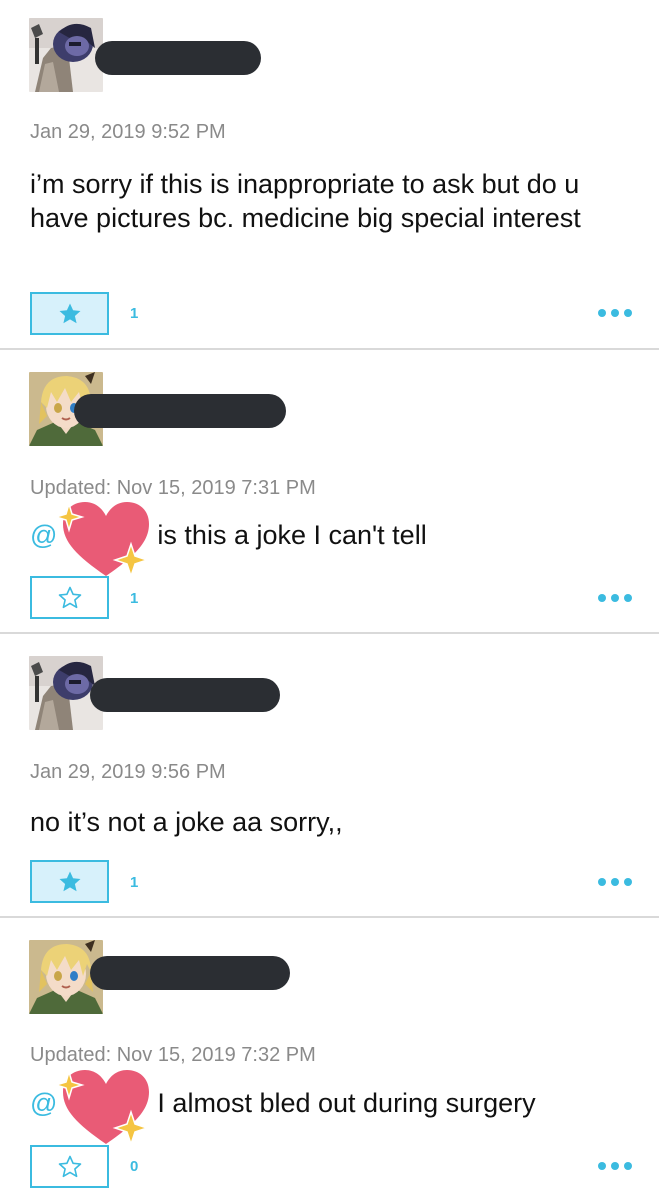  What do you see at coordinates (128, 772) in the screenshot?
I see `comment-timestamp: Jan 29, 2019 9:56 PM` at bounding box center [128, 772].